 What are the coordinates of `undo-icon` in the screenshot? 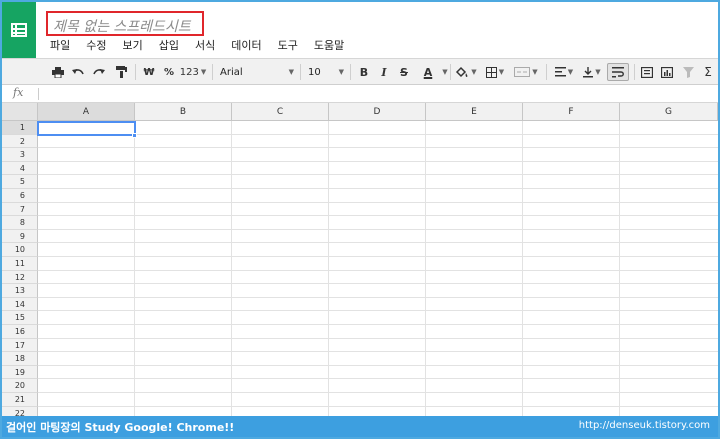 It's located at (78, 72).